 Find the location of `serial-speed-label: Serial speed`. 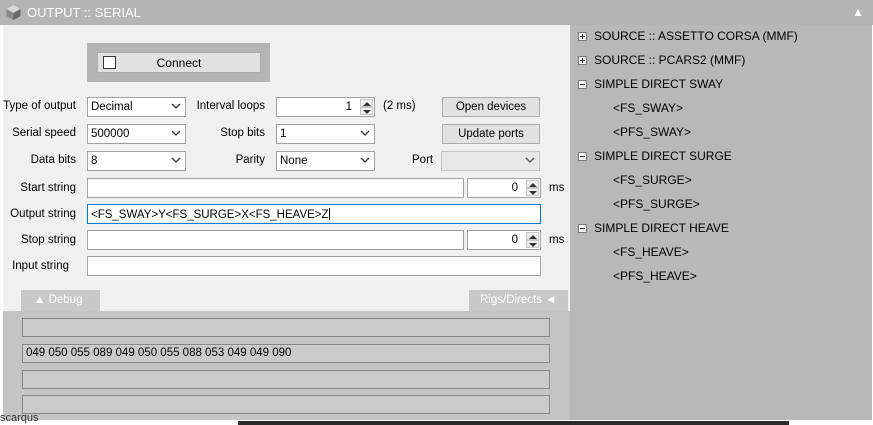

serial-speed-label: Serial speed is located at coordinates (44, 133).